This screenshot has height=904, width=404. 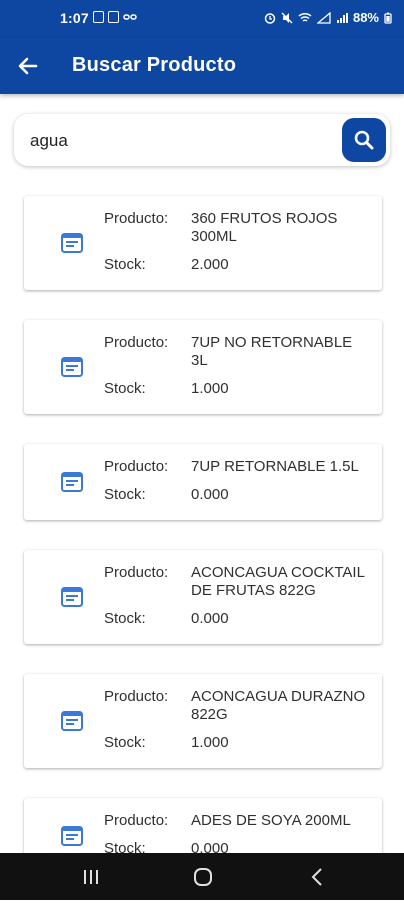 What do you see at coordinates (74, 18) in the screenshot?
I see `status-time: 1:07` at bounding box center [74, 18].